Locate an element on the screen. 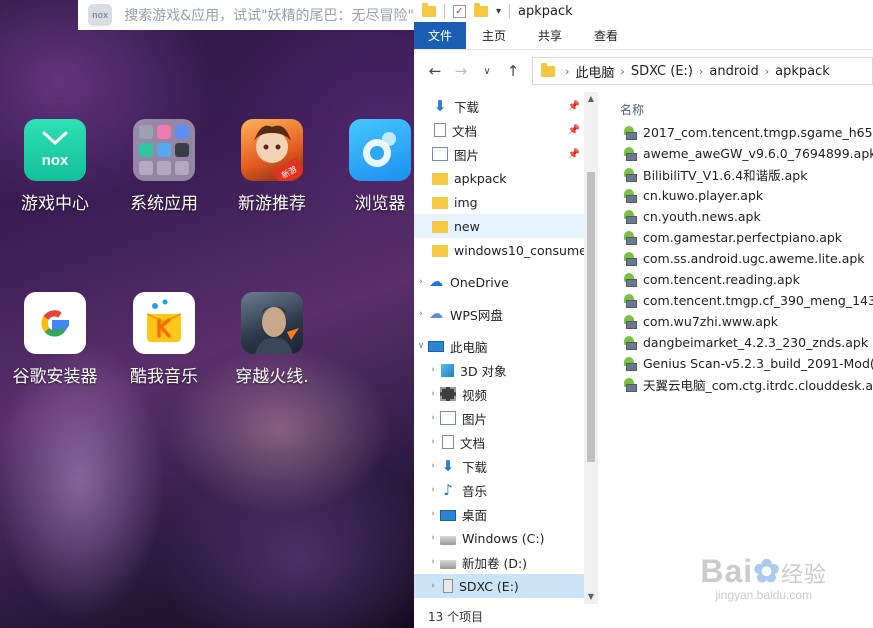  breadcrumb-this-pc: 此电脑 is located at coordinates (594, 71).